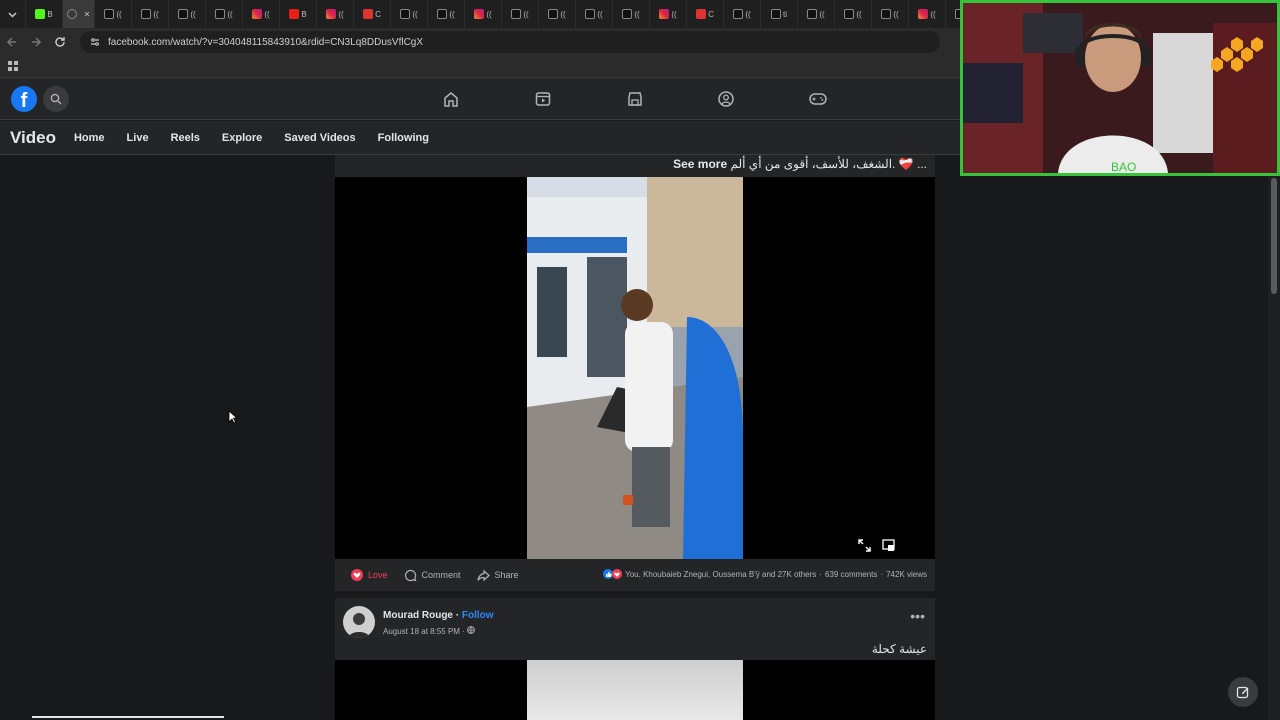 This screenshot has height=720, width=1280. I want to click on kick-icon, so click(40, 14).